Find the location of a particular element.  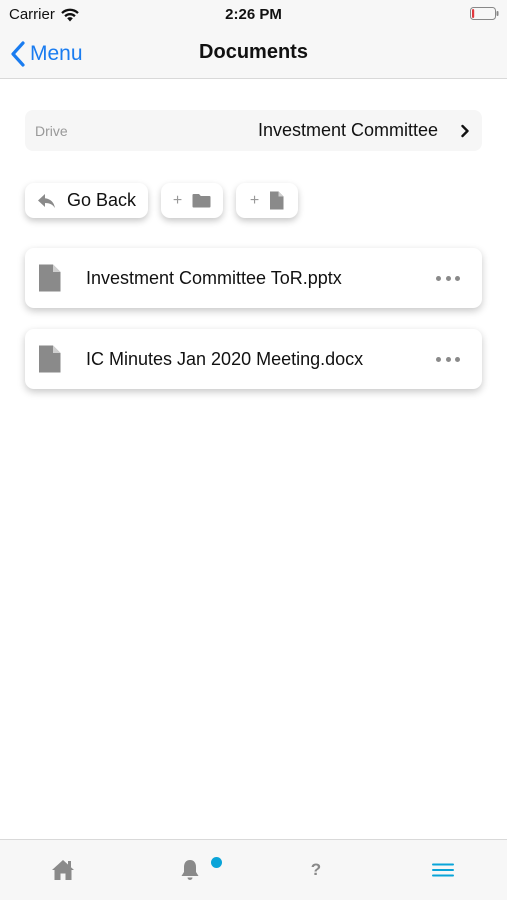

navigation-bar: Menu Documents is located at coordinates (253, 53).